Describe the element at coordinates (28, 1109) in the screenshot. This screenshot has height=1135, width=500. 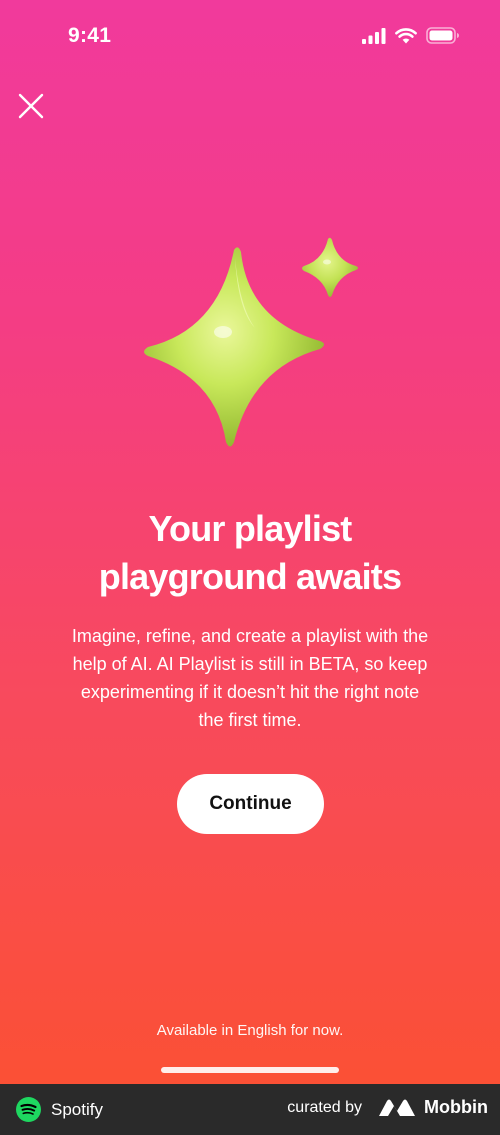
I see `spotify-logo-icon` at that location.